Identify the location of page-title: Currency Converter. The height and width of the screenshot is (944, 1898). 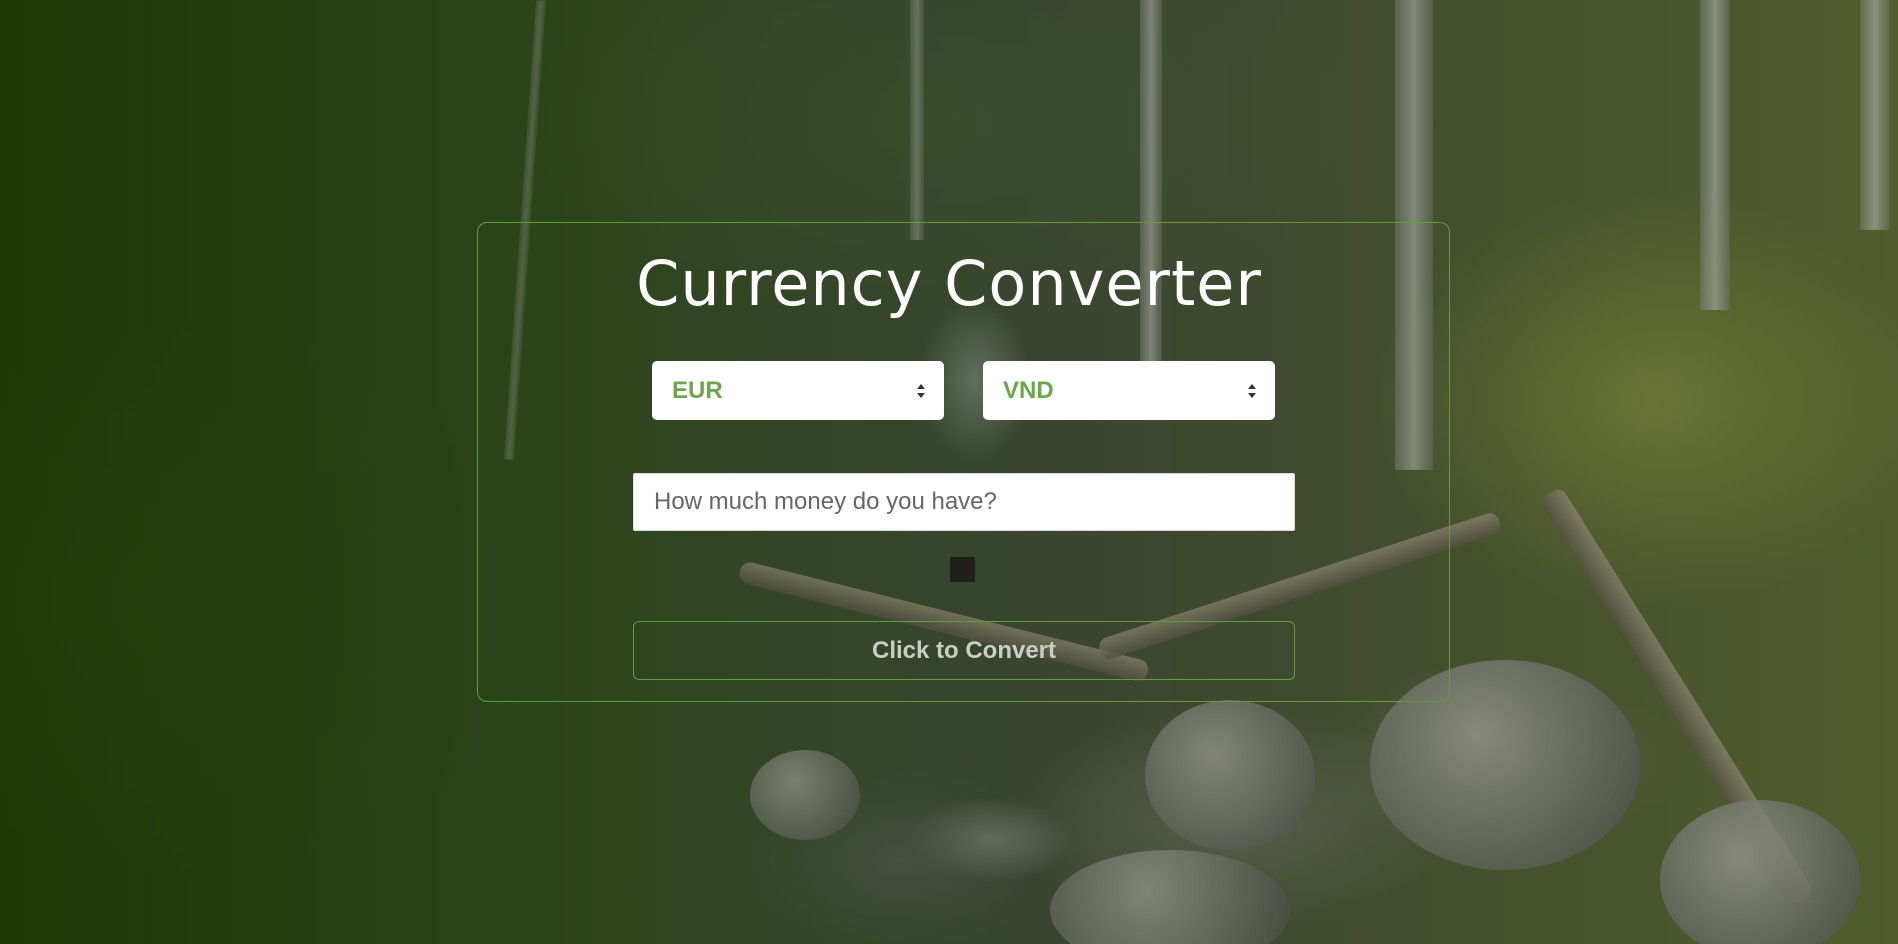
(949, 283).